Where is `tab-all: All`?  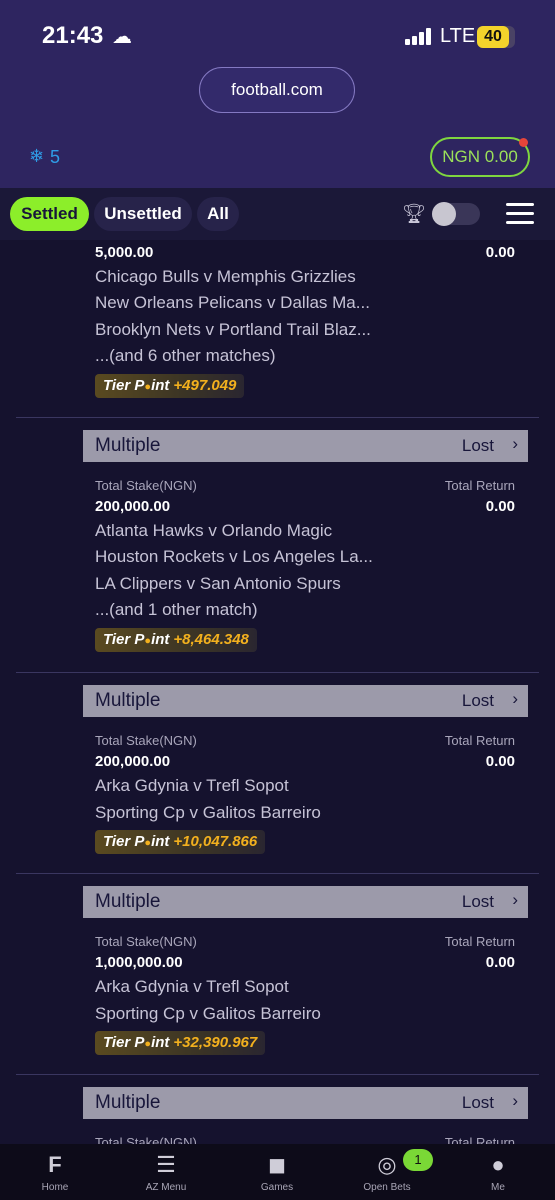 tab-all: All is located at coordinates (218, 214).